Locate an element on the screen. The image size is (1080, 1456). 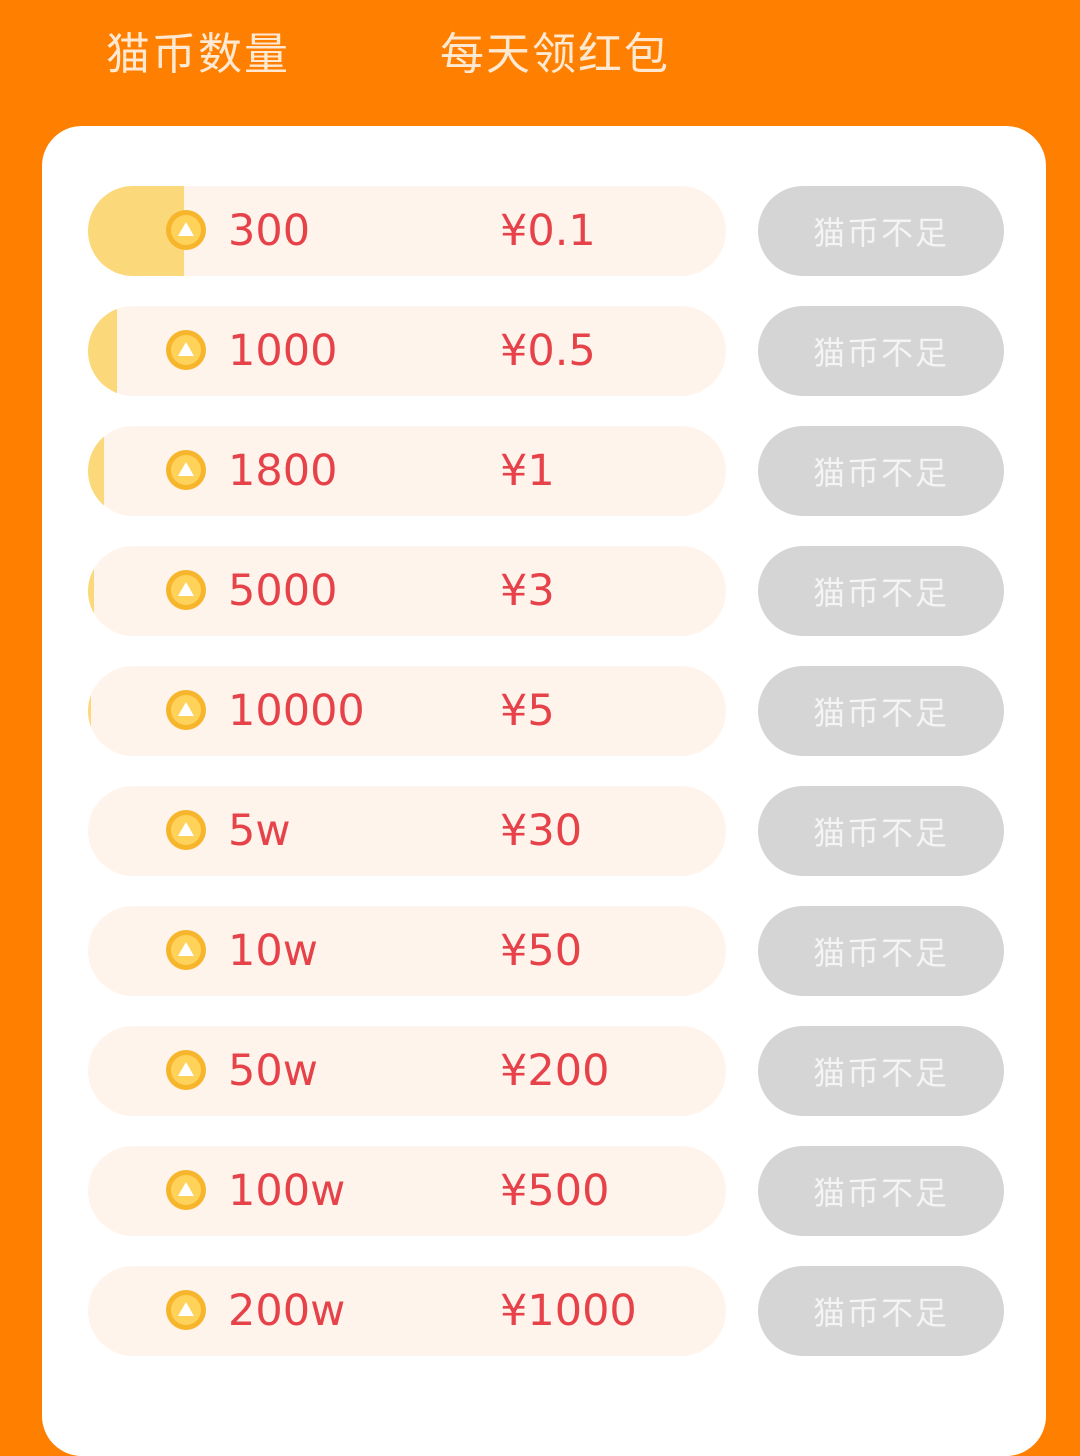
reward-row: 1000 ¥0.5 猫币不足 is located at coordinates (546, 351).